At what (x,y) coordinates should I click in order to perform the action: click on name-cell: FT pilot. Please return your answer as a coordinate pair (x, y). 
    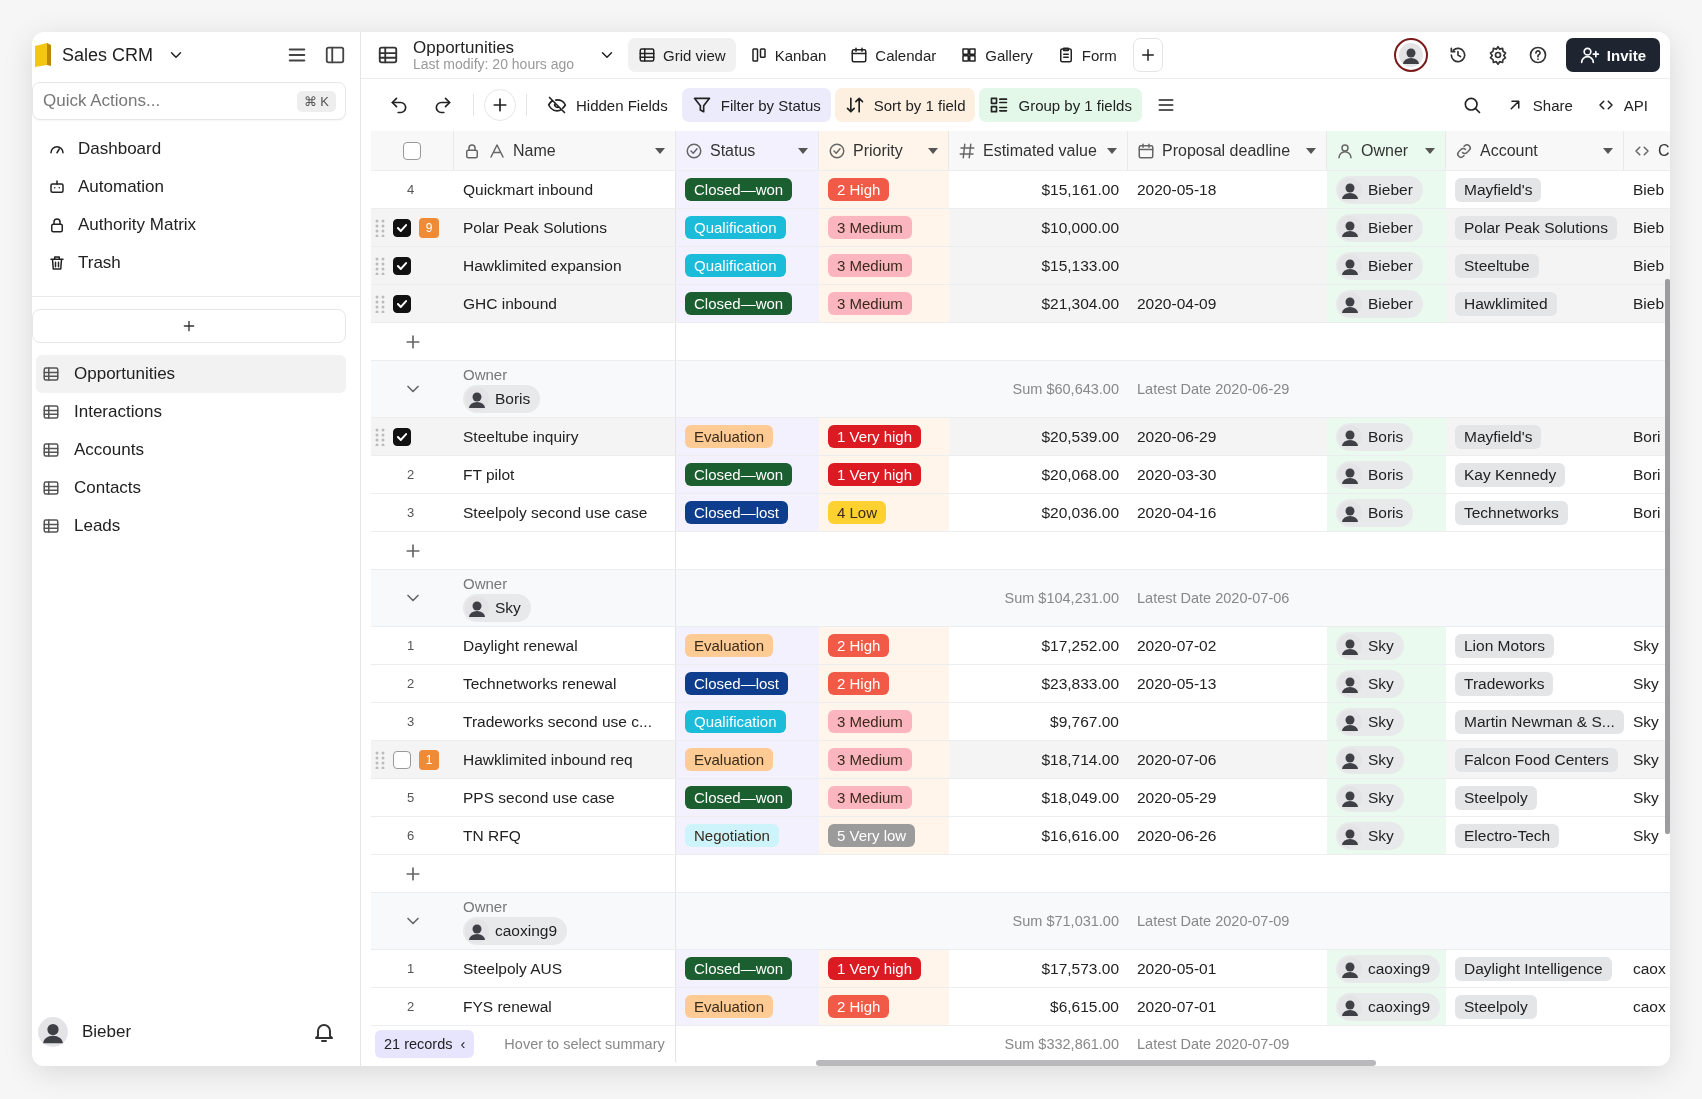
    Looking at the image, I should click on (489, 474).